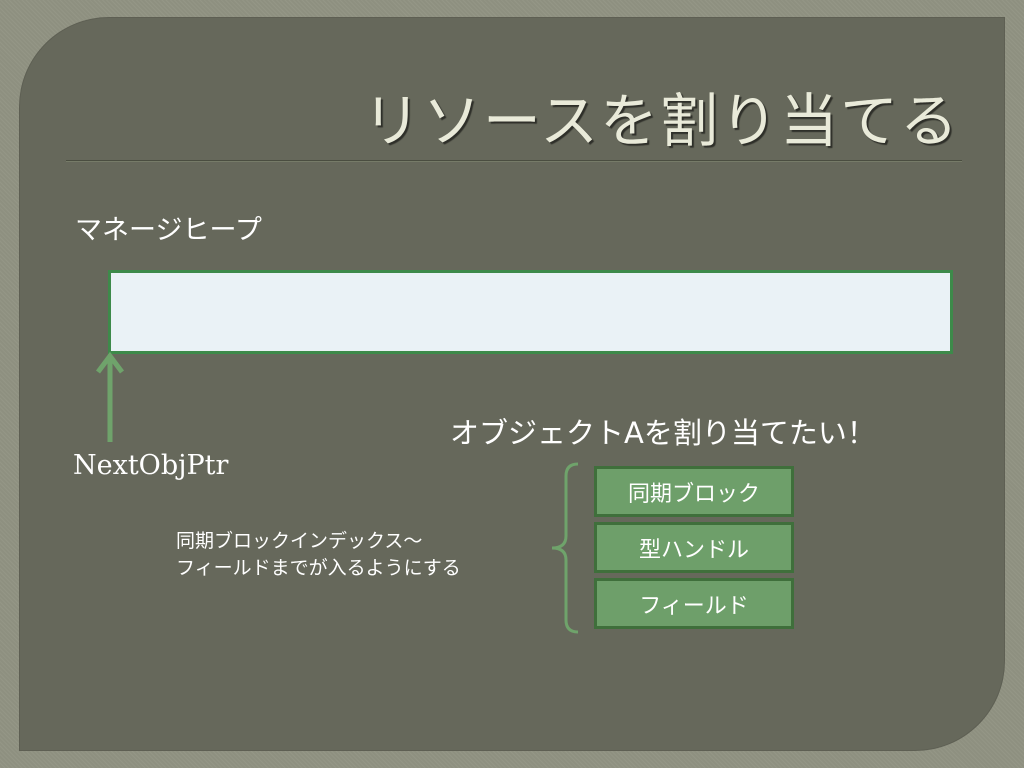 Image resolution: width=1024 pixels, height=768 pixels. What do you see at coordinates (694, 547) in the screenshot?
I see `type-handle-block: 型ハンドル` at bounding box center [694, 547].